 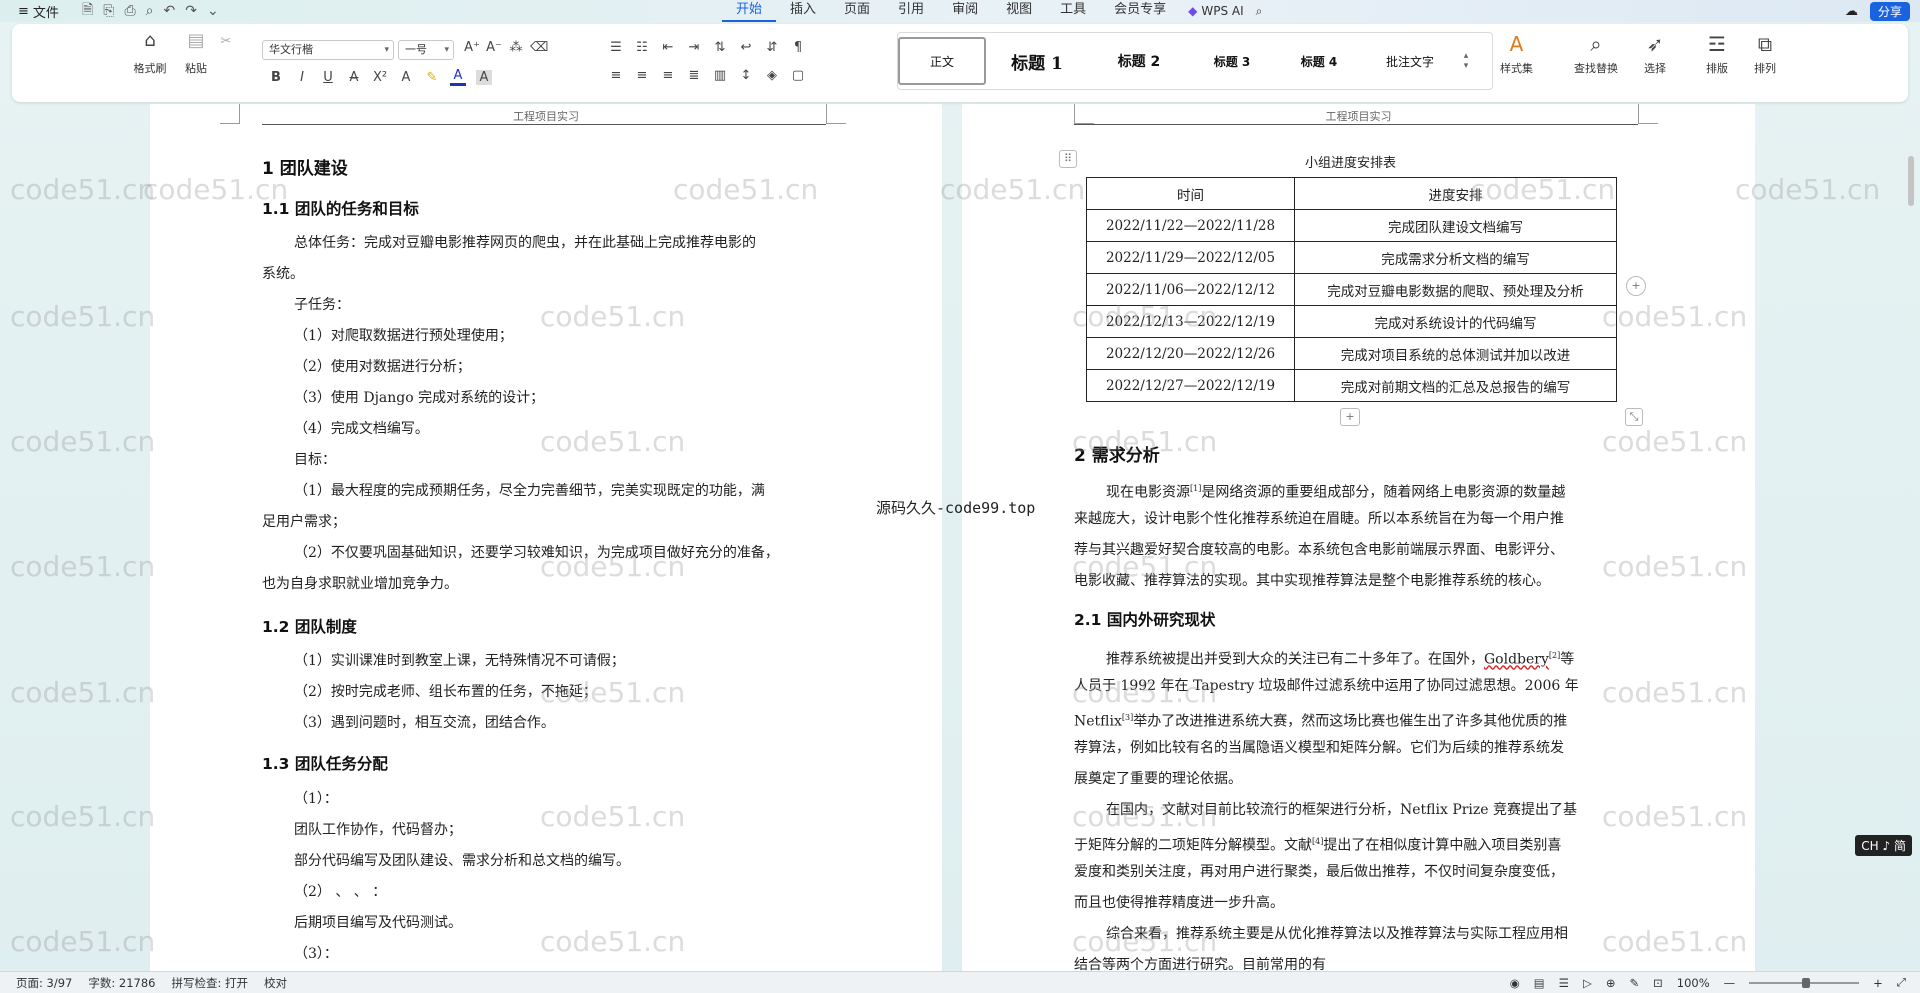 What do you see at coordinates (1225, 11) in the screenshot?
I see `wps-ai-button: ◆ WPS AI ⌕` at bounding box center [1225, 11].